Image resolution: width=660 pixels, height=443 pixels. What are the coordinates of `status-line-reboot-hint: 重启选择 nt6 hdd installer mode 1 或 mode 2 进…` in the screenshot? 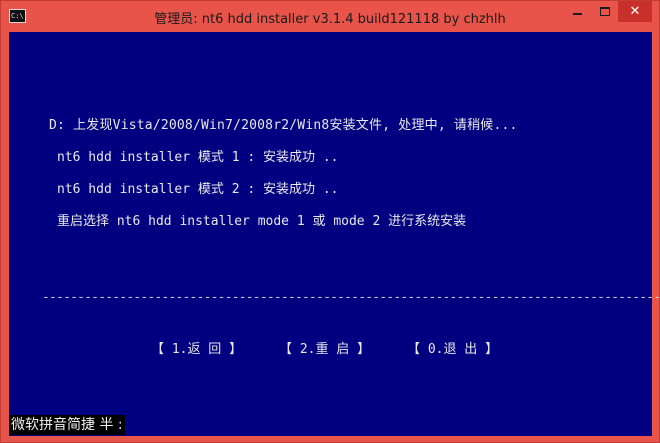 It's located at (262, 221).